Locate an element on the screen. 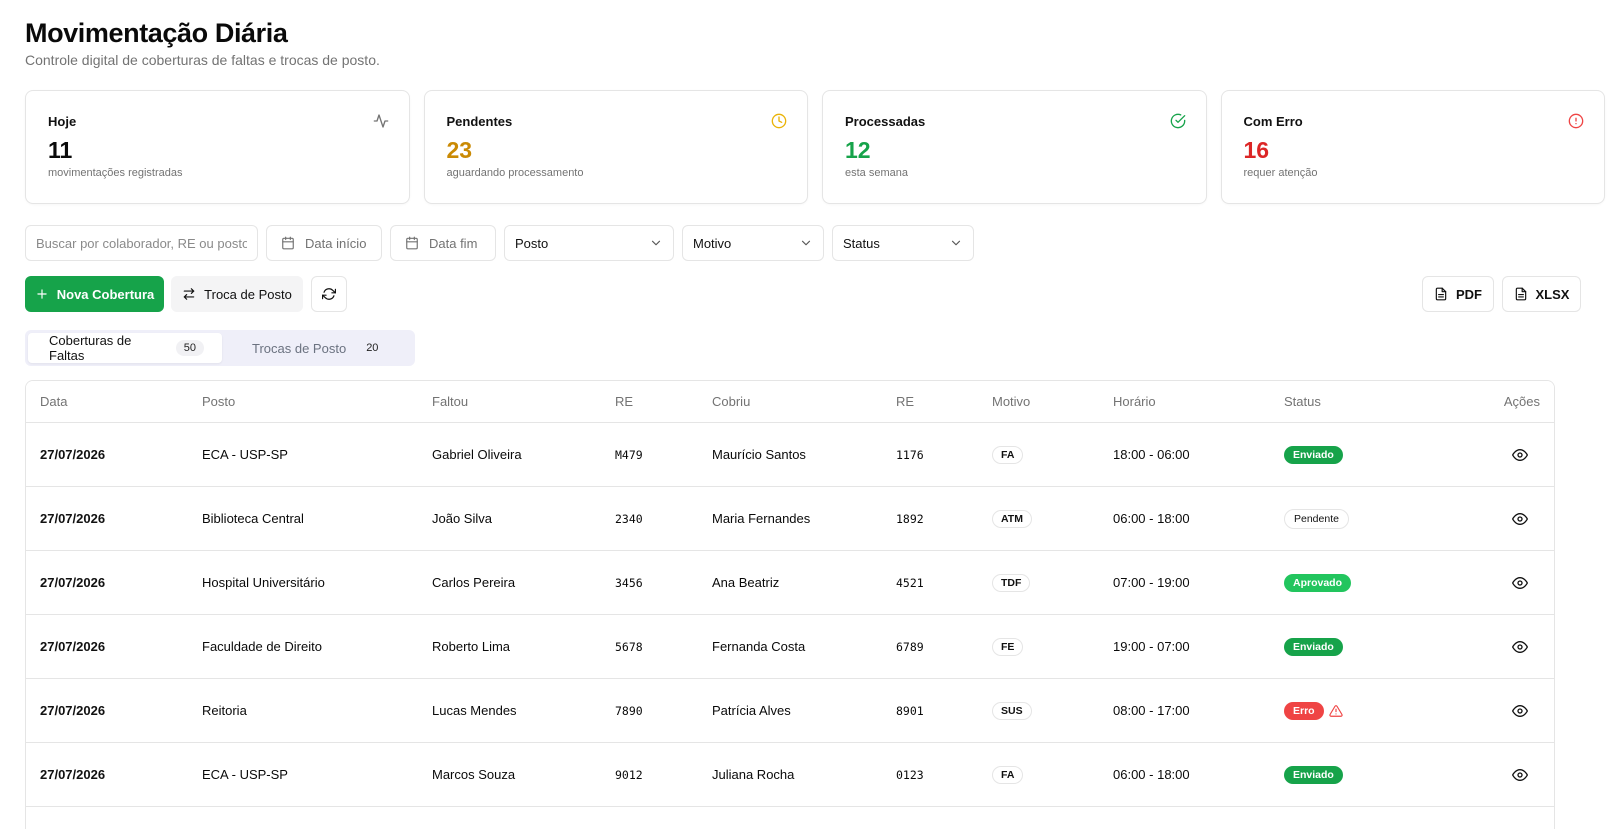 The image size is (1619, 829). cell-faltou: Gabriel Oliveira is located at coordinates (477, 454).